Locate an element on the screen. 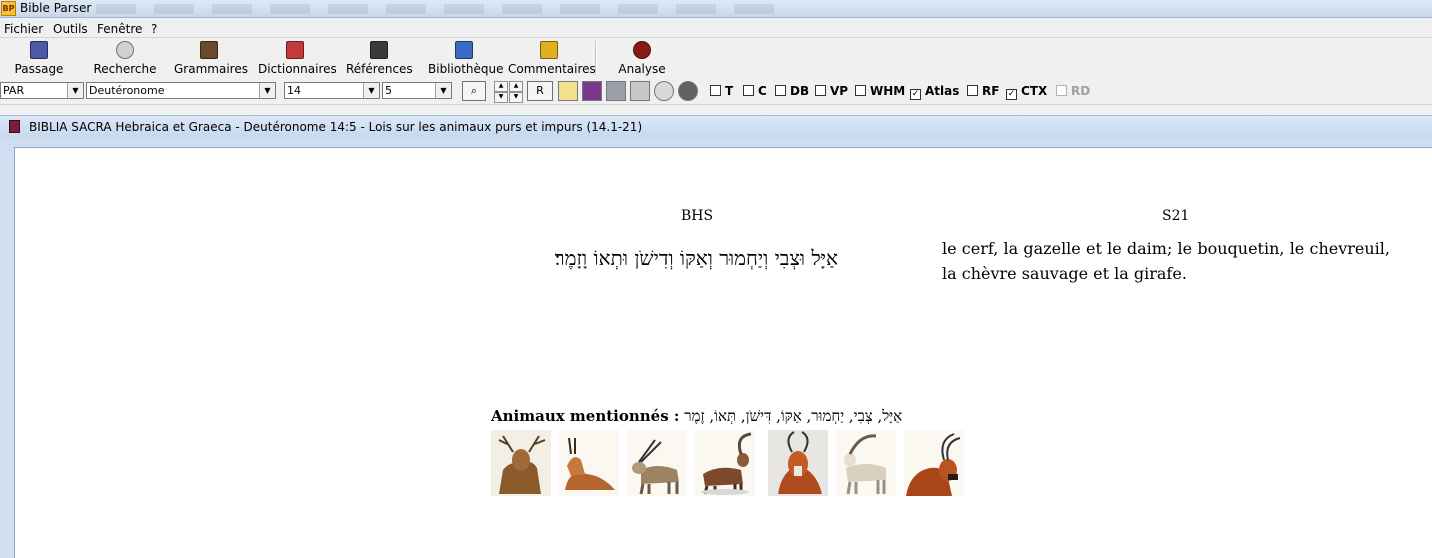 The height and width of the screenshot is (558, 1432). wild-goat-image is located at coordinates (866, 463).